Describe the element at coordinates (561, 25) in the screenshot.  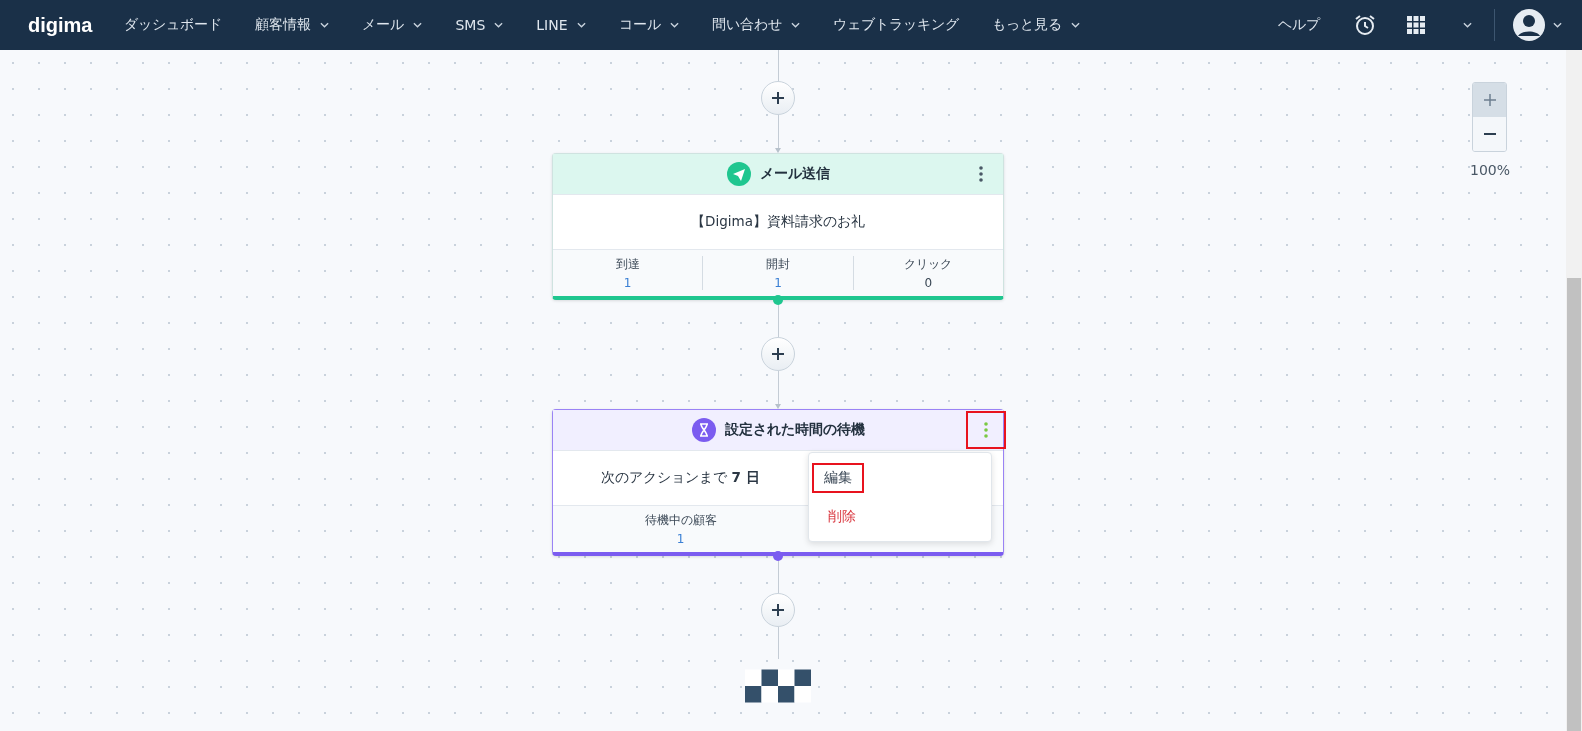
I see `nav-menu-item: LINE` at that location.